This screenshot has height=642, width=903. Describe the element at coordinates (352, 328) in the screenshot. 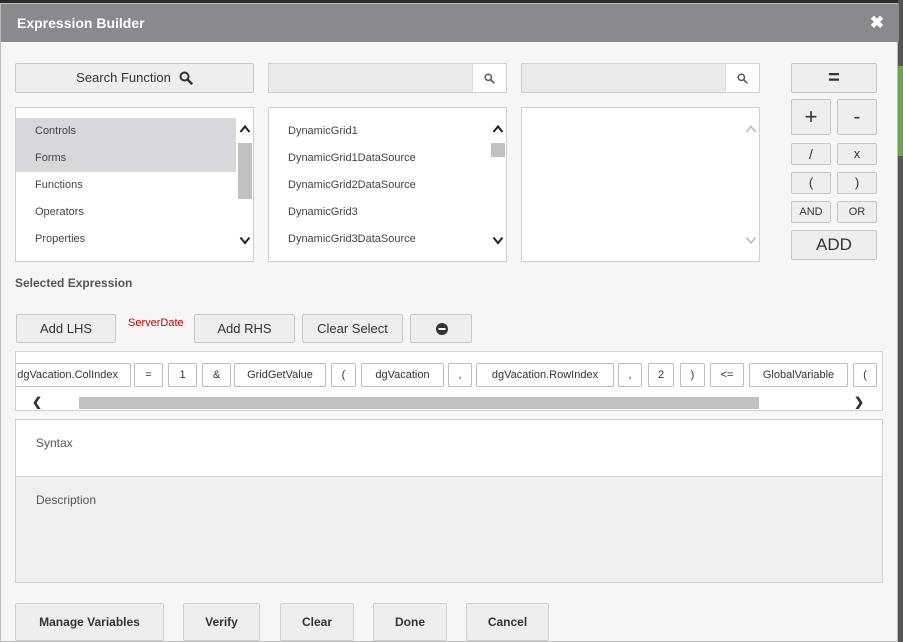

I see `clear-select-button: Clear Select` at that location.